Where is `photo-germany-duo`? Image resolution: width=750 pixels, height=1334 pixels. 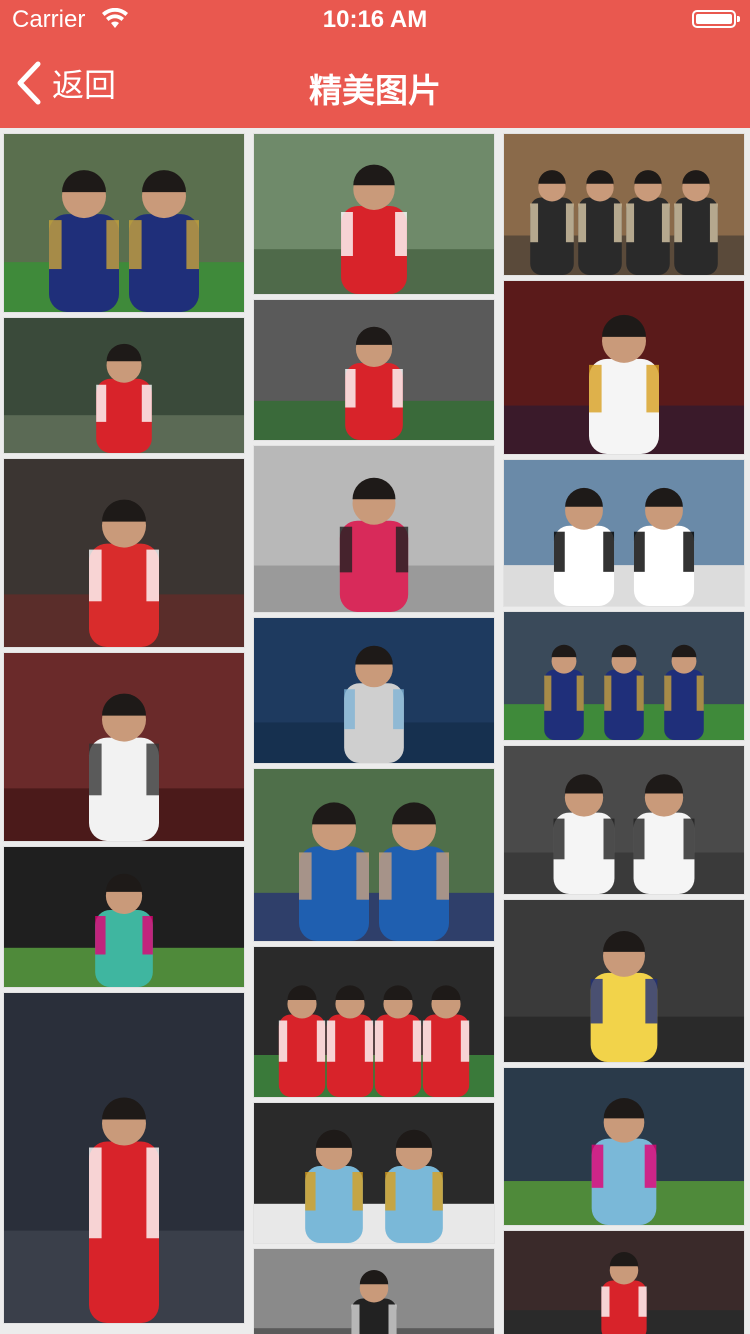
photo-germany-duo is located at coordinates (624, 533).